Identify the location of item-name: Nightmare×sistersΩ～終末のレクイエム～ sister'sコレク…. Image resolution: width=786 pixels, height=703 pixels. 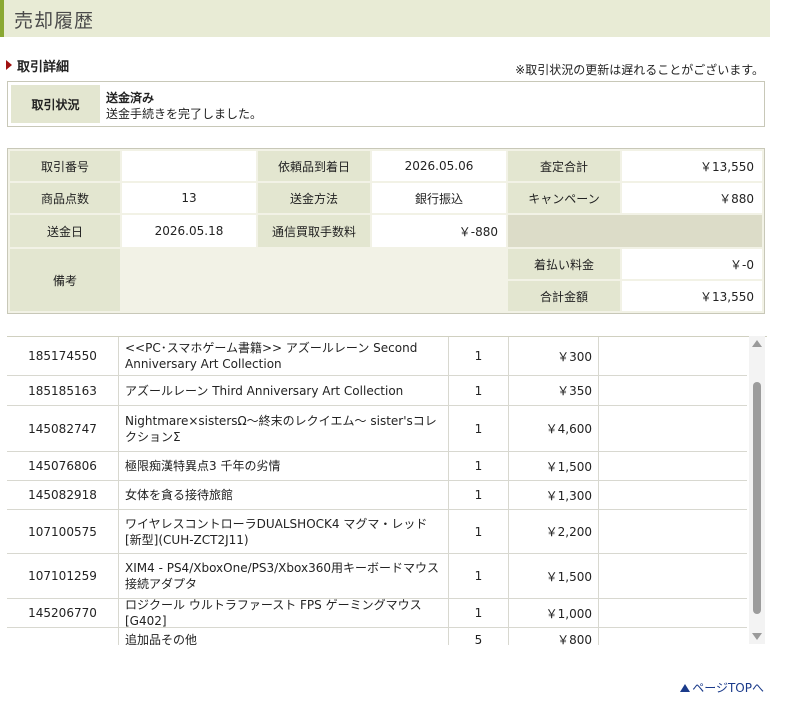
(284, 428).